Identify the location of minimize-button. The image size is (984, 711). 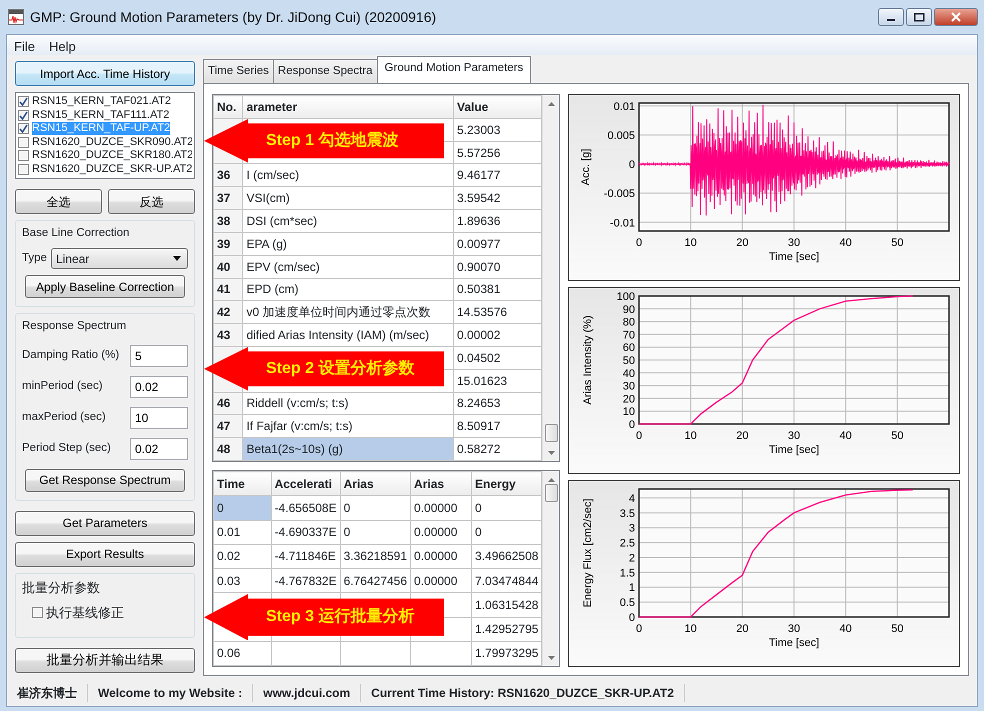
(891, 17).